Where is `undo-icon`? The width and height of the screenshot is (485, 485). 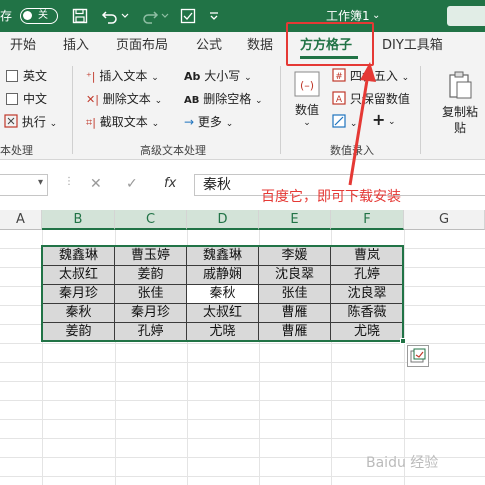
undo-icon is located at coordinates (110, 16).